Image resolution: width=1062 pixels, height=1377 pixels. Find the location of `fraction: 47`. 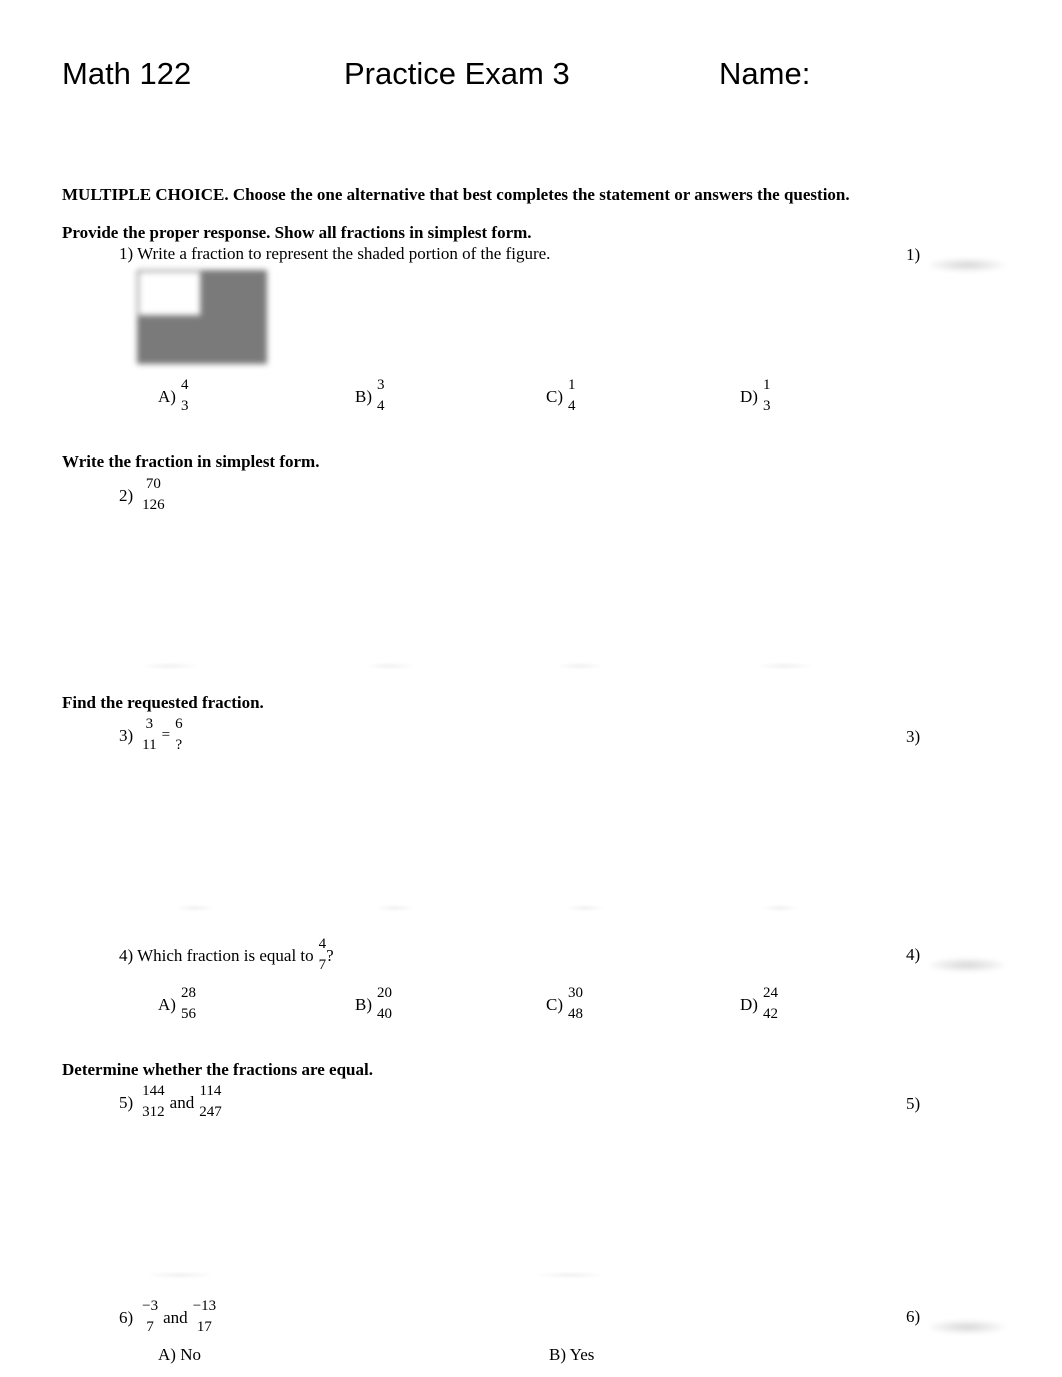

fraction: 47 is located at coordinates (323, 955).